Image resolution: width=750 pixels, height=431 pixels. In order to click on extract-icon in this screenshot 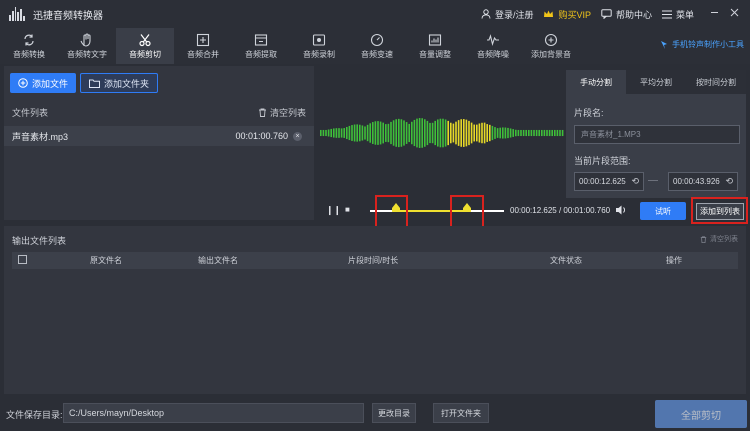, I will do `click(261, 39)`.